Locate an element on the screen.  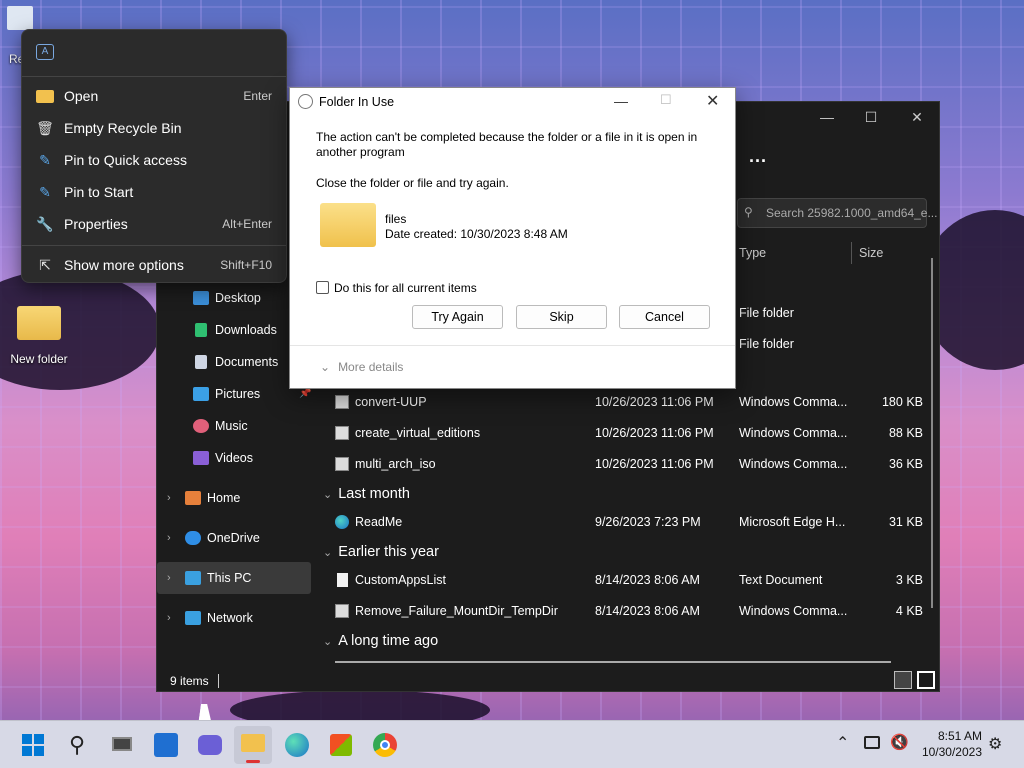
download-icon is located at coordinates (201, 330).